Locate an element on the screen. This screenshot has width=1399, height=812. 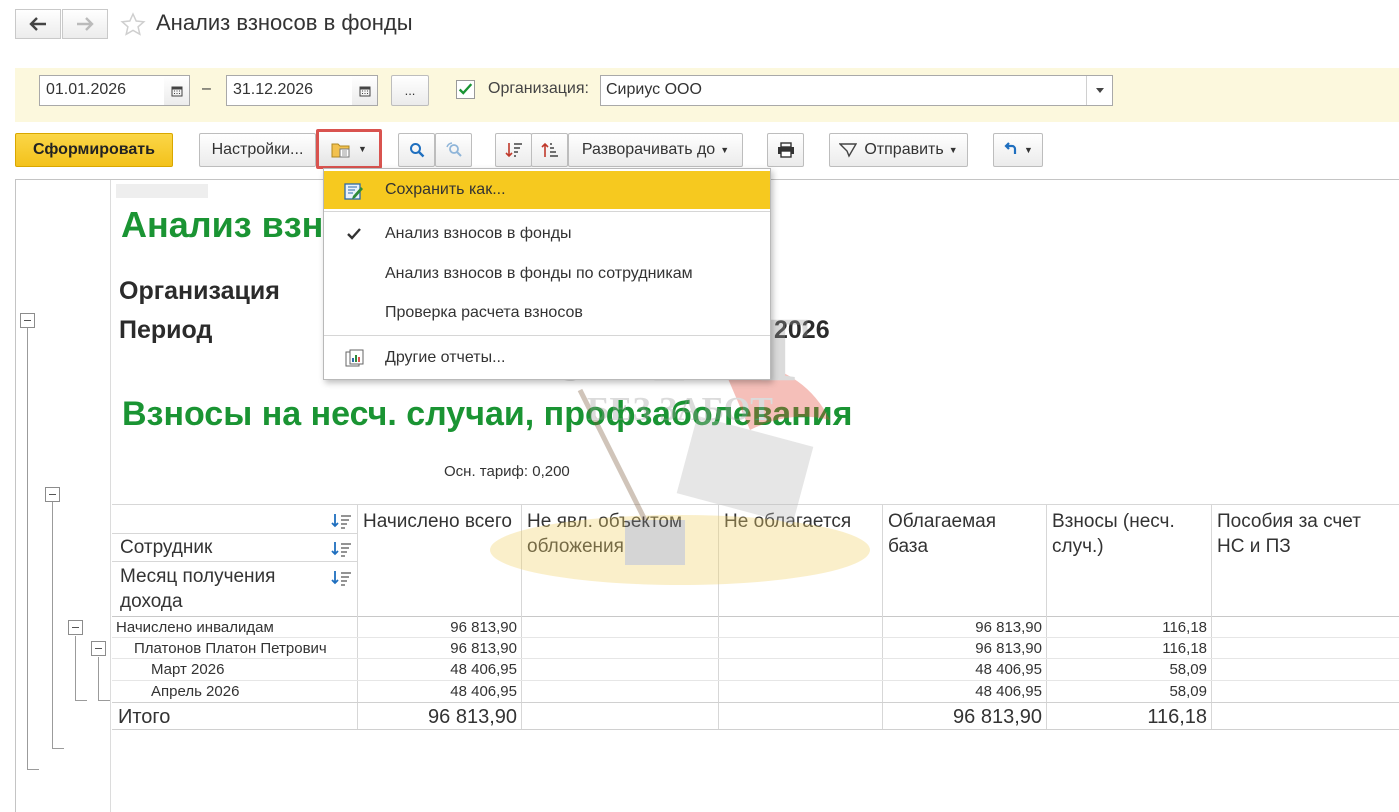
expand-to-button: Разворачивать до ▼ is located at coordinates (655, 150).